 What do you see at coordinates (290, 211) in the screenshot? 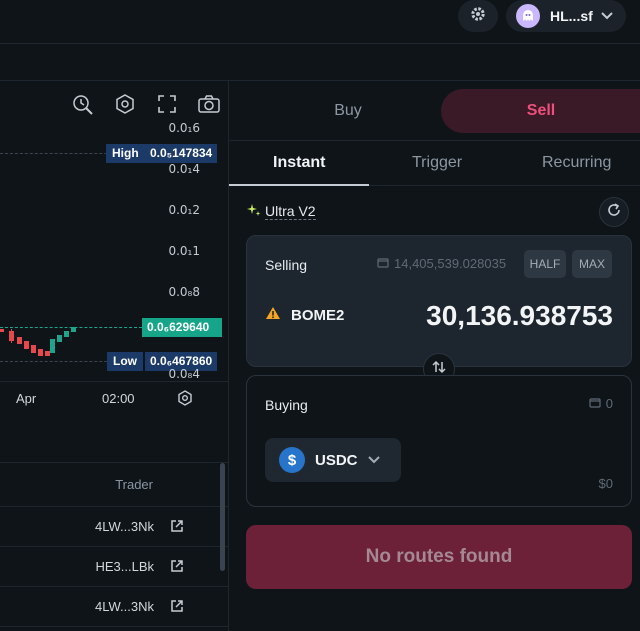
I see `ultra-label: Ultra V2` at bounding box center [290, 211].